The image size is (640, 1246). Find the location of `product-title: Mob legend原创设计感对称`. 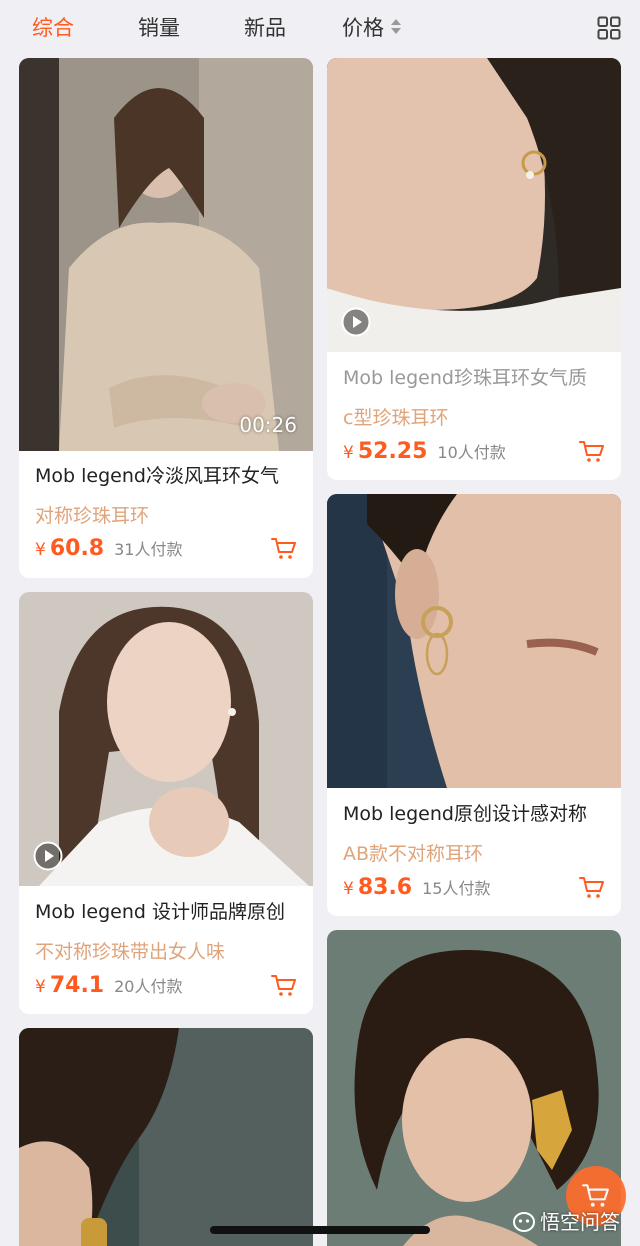

product-title: Mob legend原创设计感对称 is located at coordinates (465, 814).